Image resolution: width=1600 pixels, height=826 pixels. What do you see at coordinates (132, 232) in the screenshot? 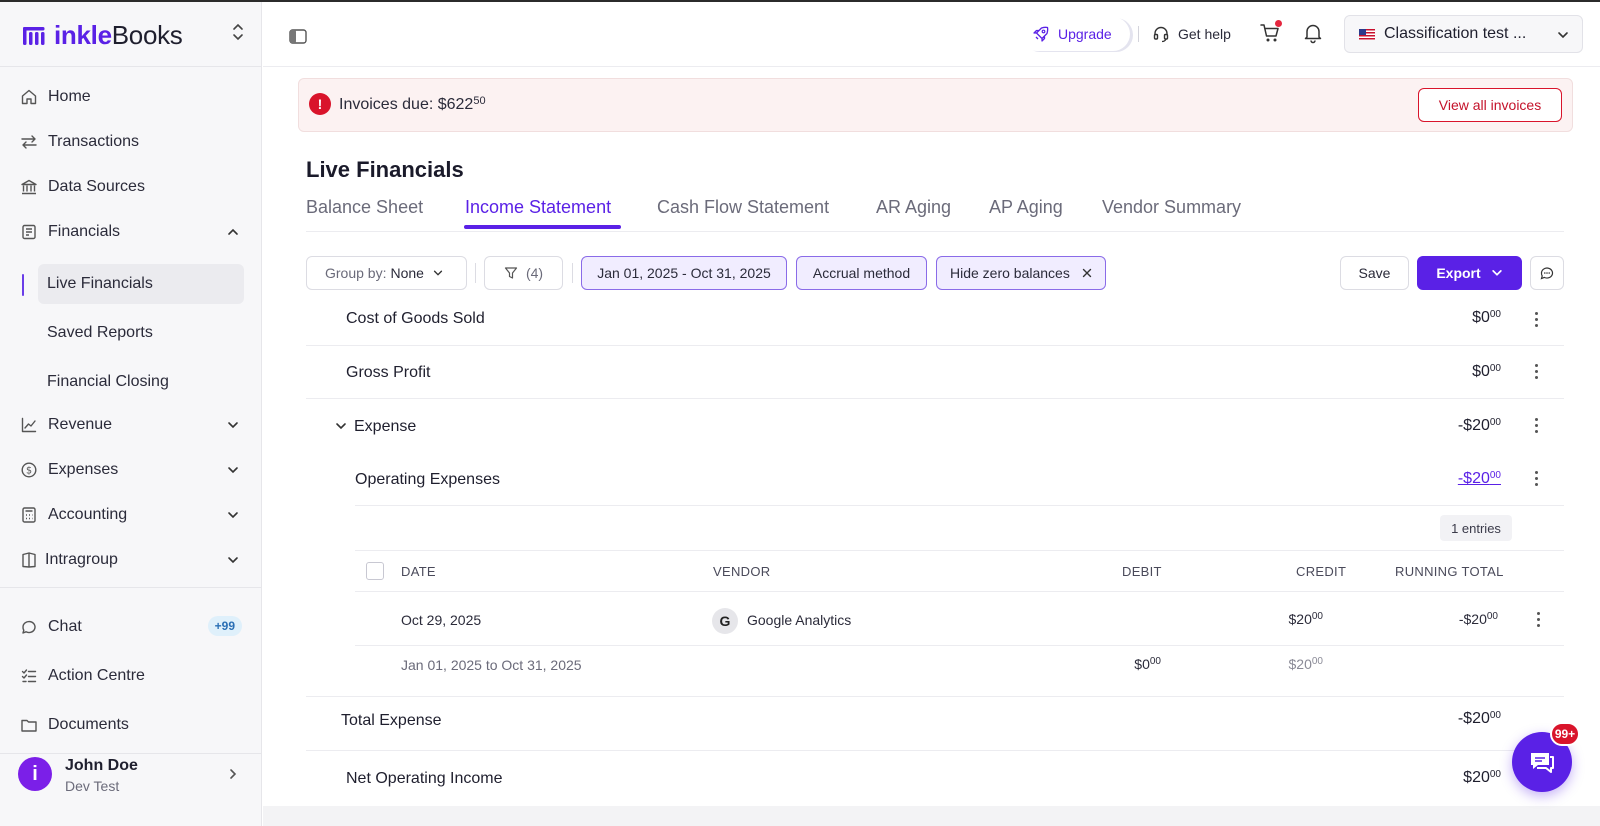
I see `sidebar-item-financials: Financials` at bounding box center [132, 232].